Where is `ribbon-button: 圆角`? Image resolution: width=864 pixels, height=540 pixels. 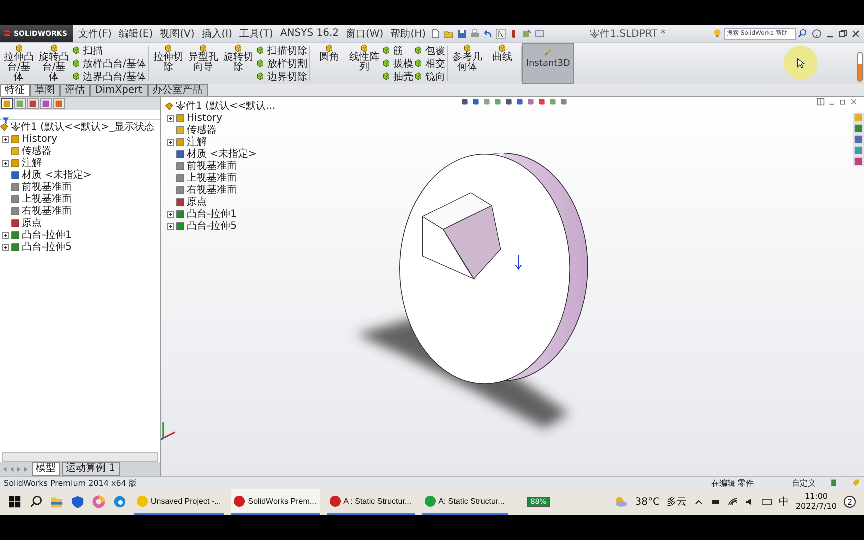 ribbon-button: 圆角 is located at coordinates (329, 53).